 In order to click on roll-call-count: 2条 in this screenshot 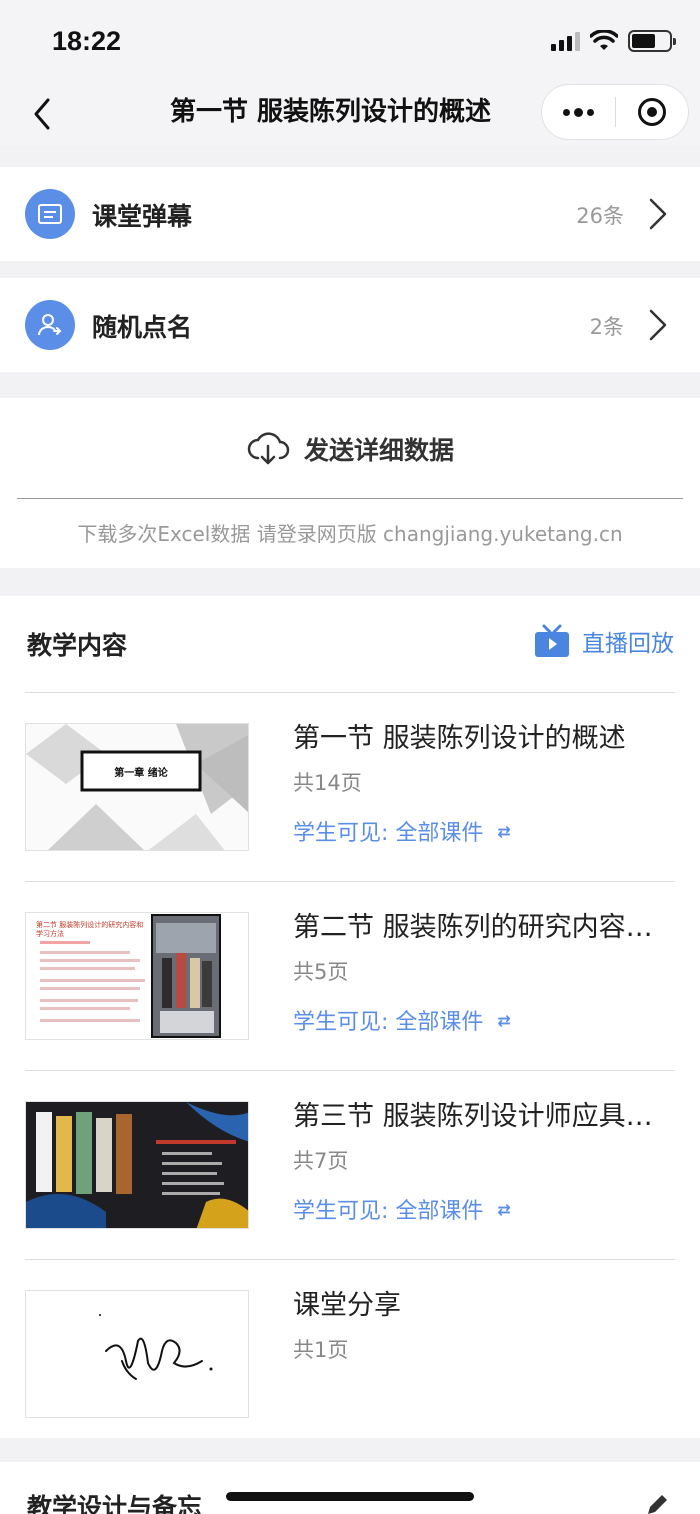, I will do `click(606, 327)`.